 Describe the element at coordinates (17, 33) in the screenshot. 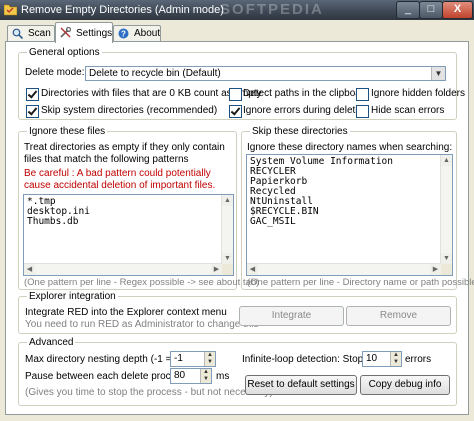

I see `scan-icon` at that location.